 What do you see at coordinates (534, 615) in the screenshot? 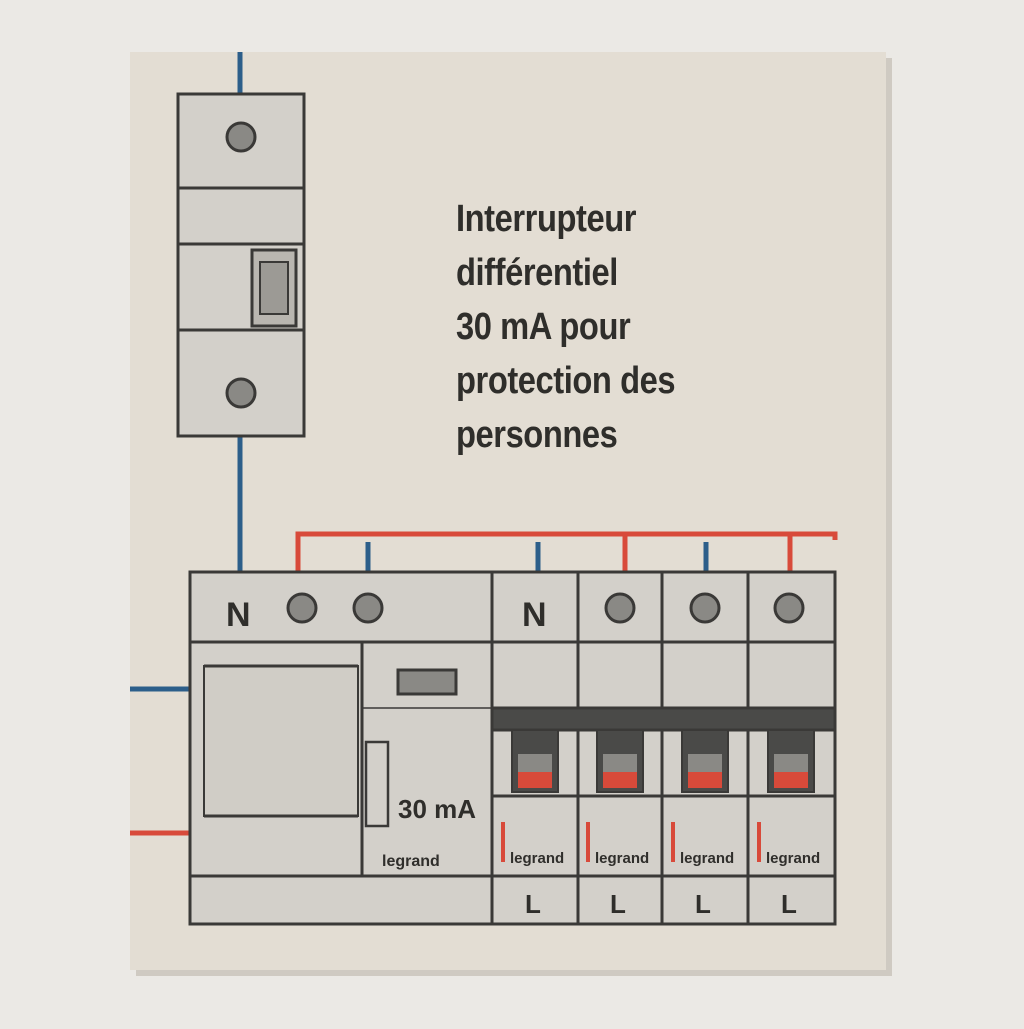
I see `breaker-1-top-label: N` at bounding box center [534, 615].